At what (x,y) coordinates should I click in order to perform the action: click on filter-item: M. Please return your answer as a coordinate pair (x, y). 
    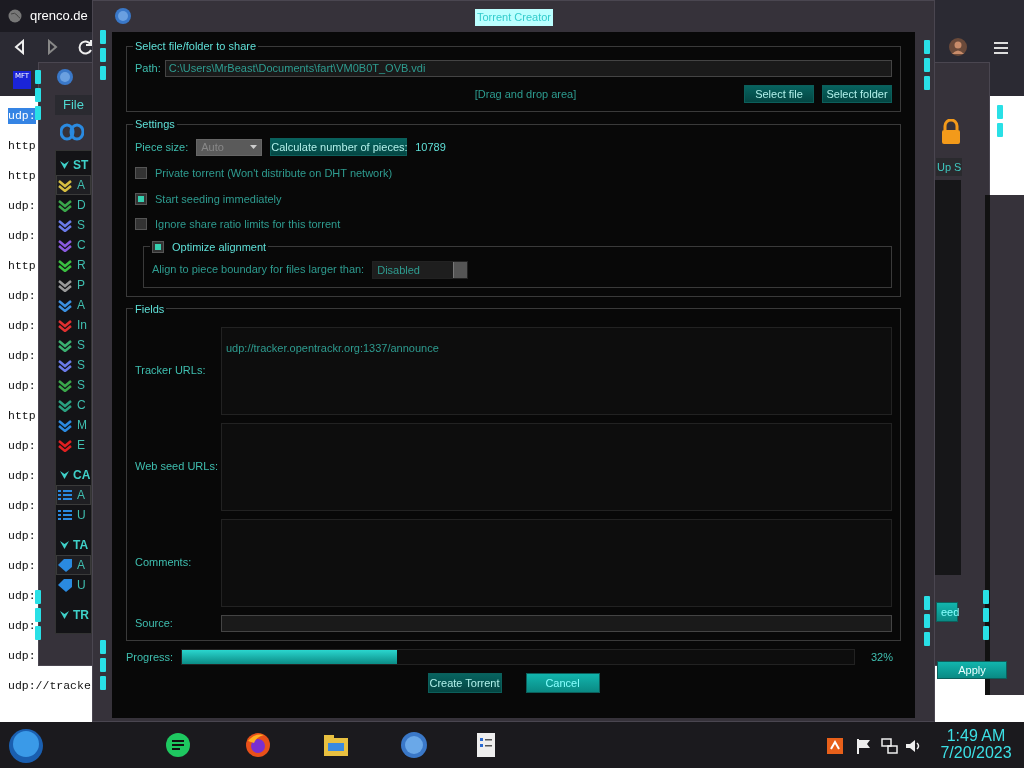
    Looking at the image, I should click on (73, 425).